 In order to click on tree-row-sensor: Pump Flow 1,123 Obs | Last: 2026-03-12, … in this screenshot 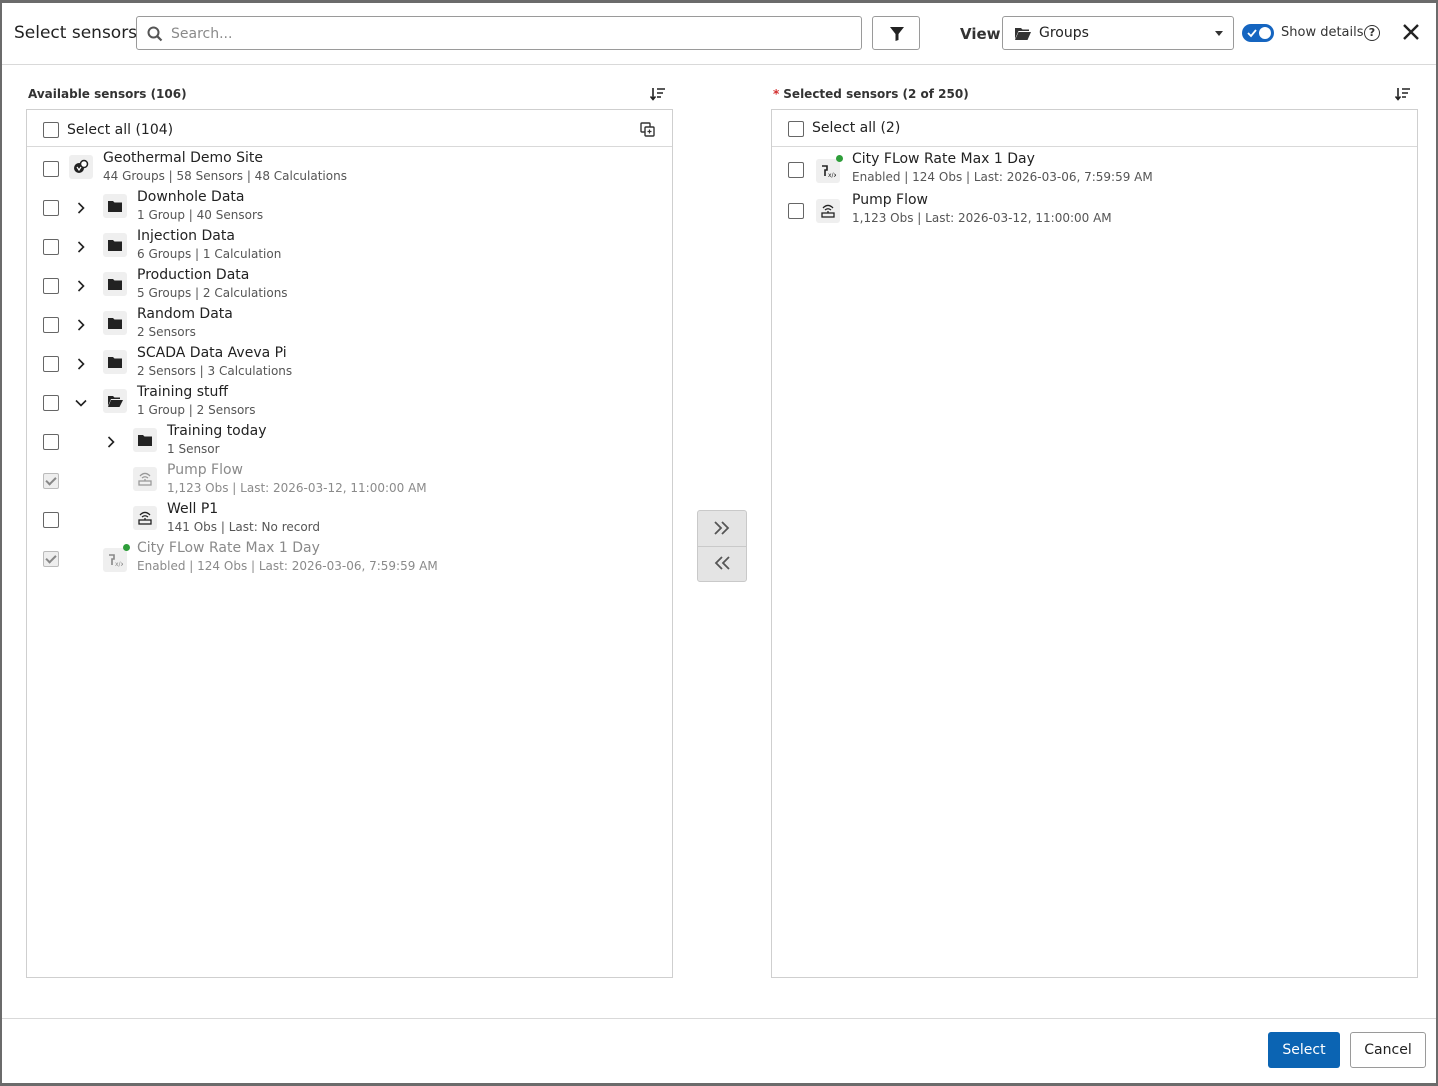, I will do `click(349, 479)`.